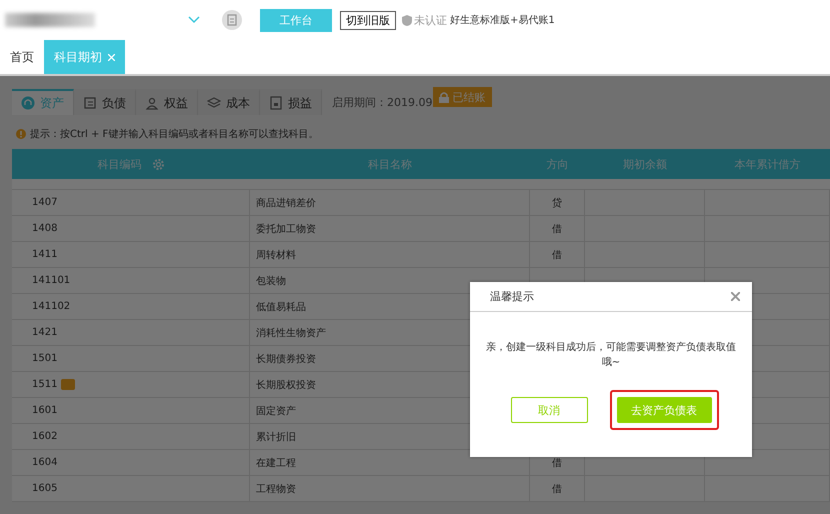  I want to click on table-cell: 1407, so click(45, 202).